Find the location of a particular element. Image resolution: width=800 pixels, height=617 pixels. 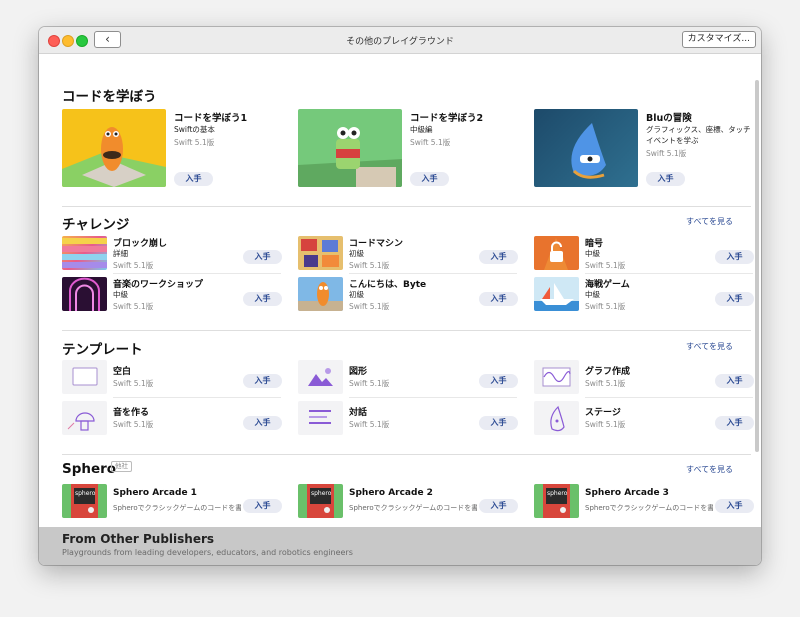

battleship-version: Swift 5.1版 is located at coordinates (605, 306).